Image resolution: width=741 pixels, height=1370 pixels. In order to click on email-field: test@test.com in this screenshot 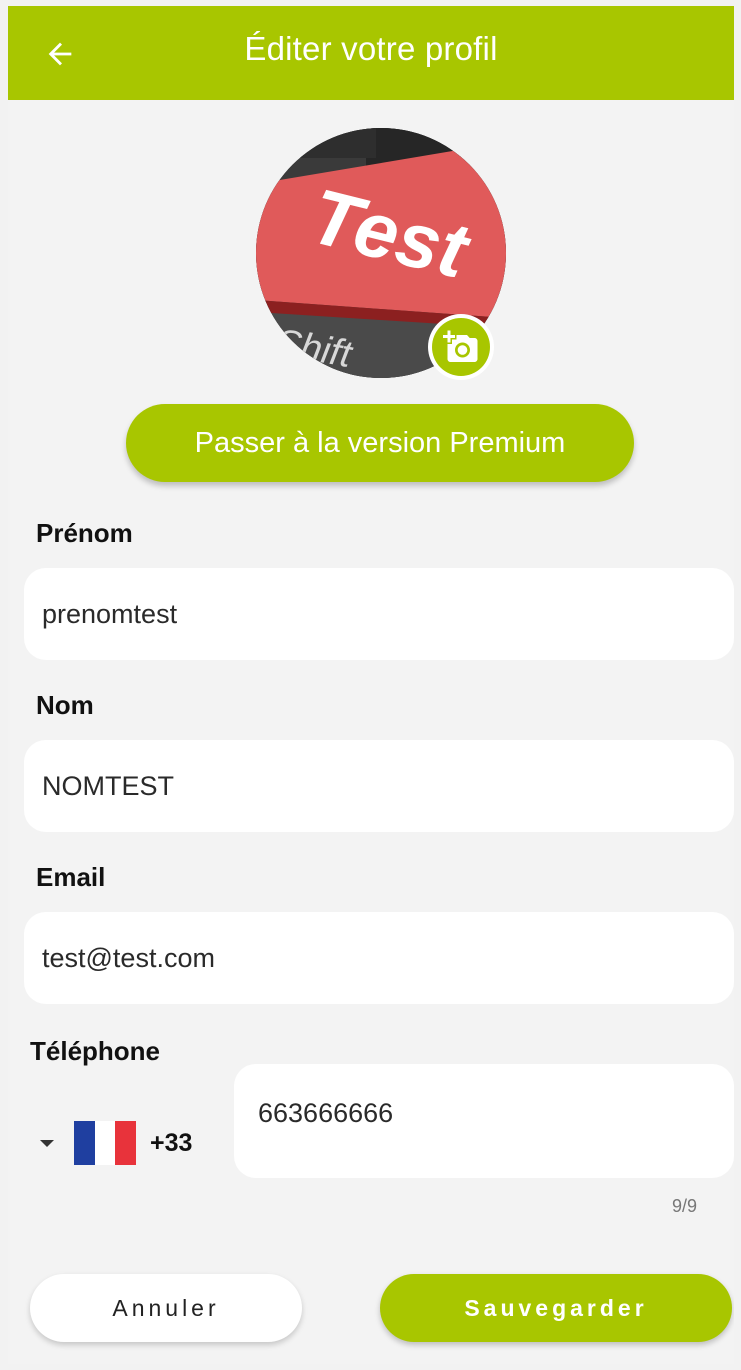, I will do `click(379, 958)`.